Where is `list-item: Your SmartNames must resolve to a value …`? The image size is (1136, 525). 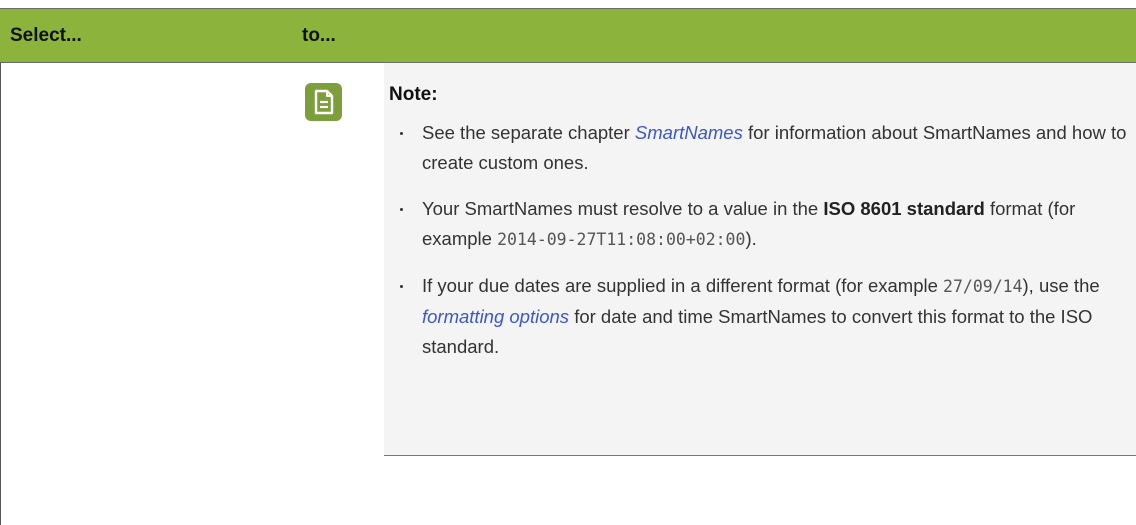
list-item: Your SmartNames must resolve to a value … is located at coordinates (766, 224).